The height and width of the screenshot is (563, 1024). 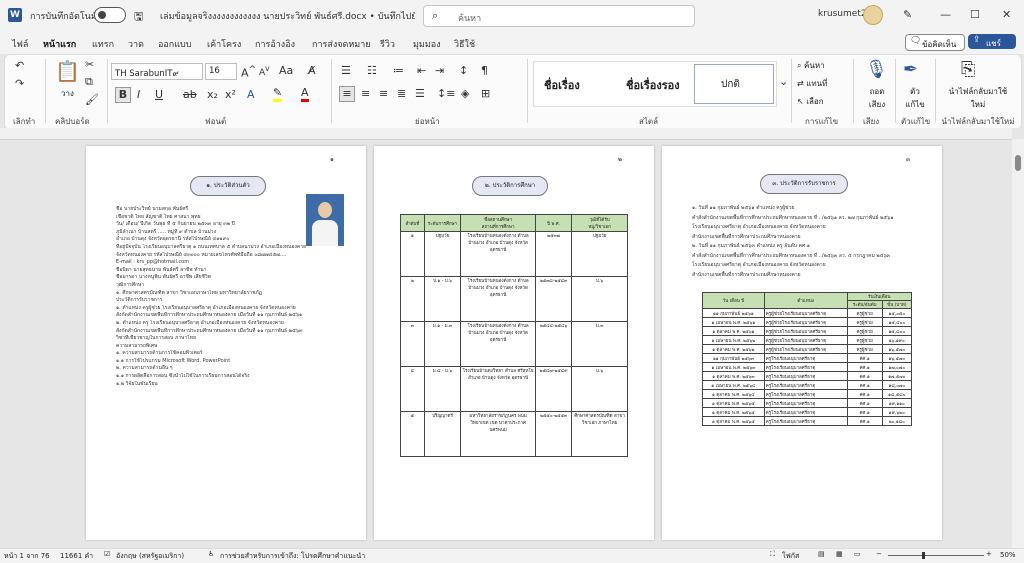 I want to click on justify-icon: ≣, so click(x=401, y=93).